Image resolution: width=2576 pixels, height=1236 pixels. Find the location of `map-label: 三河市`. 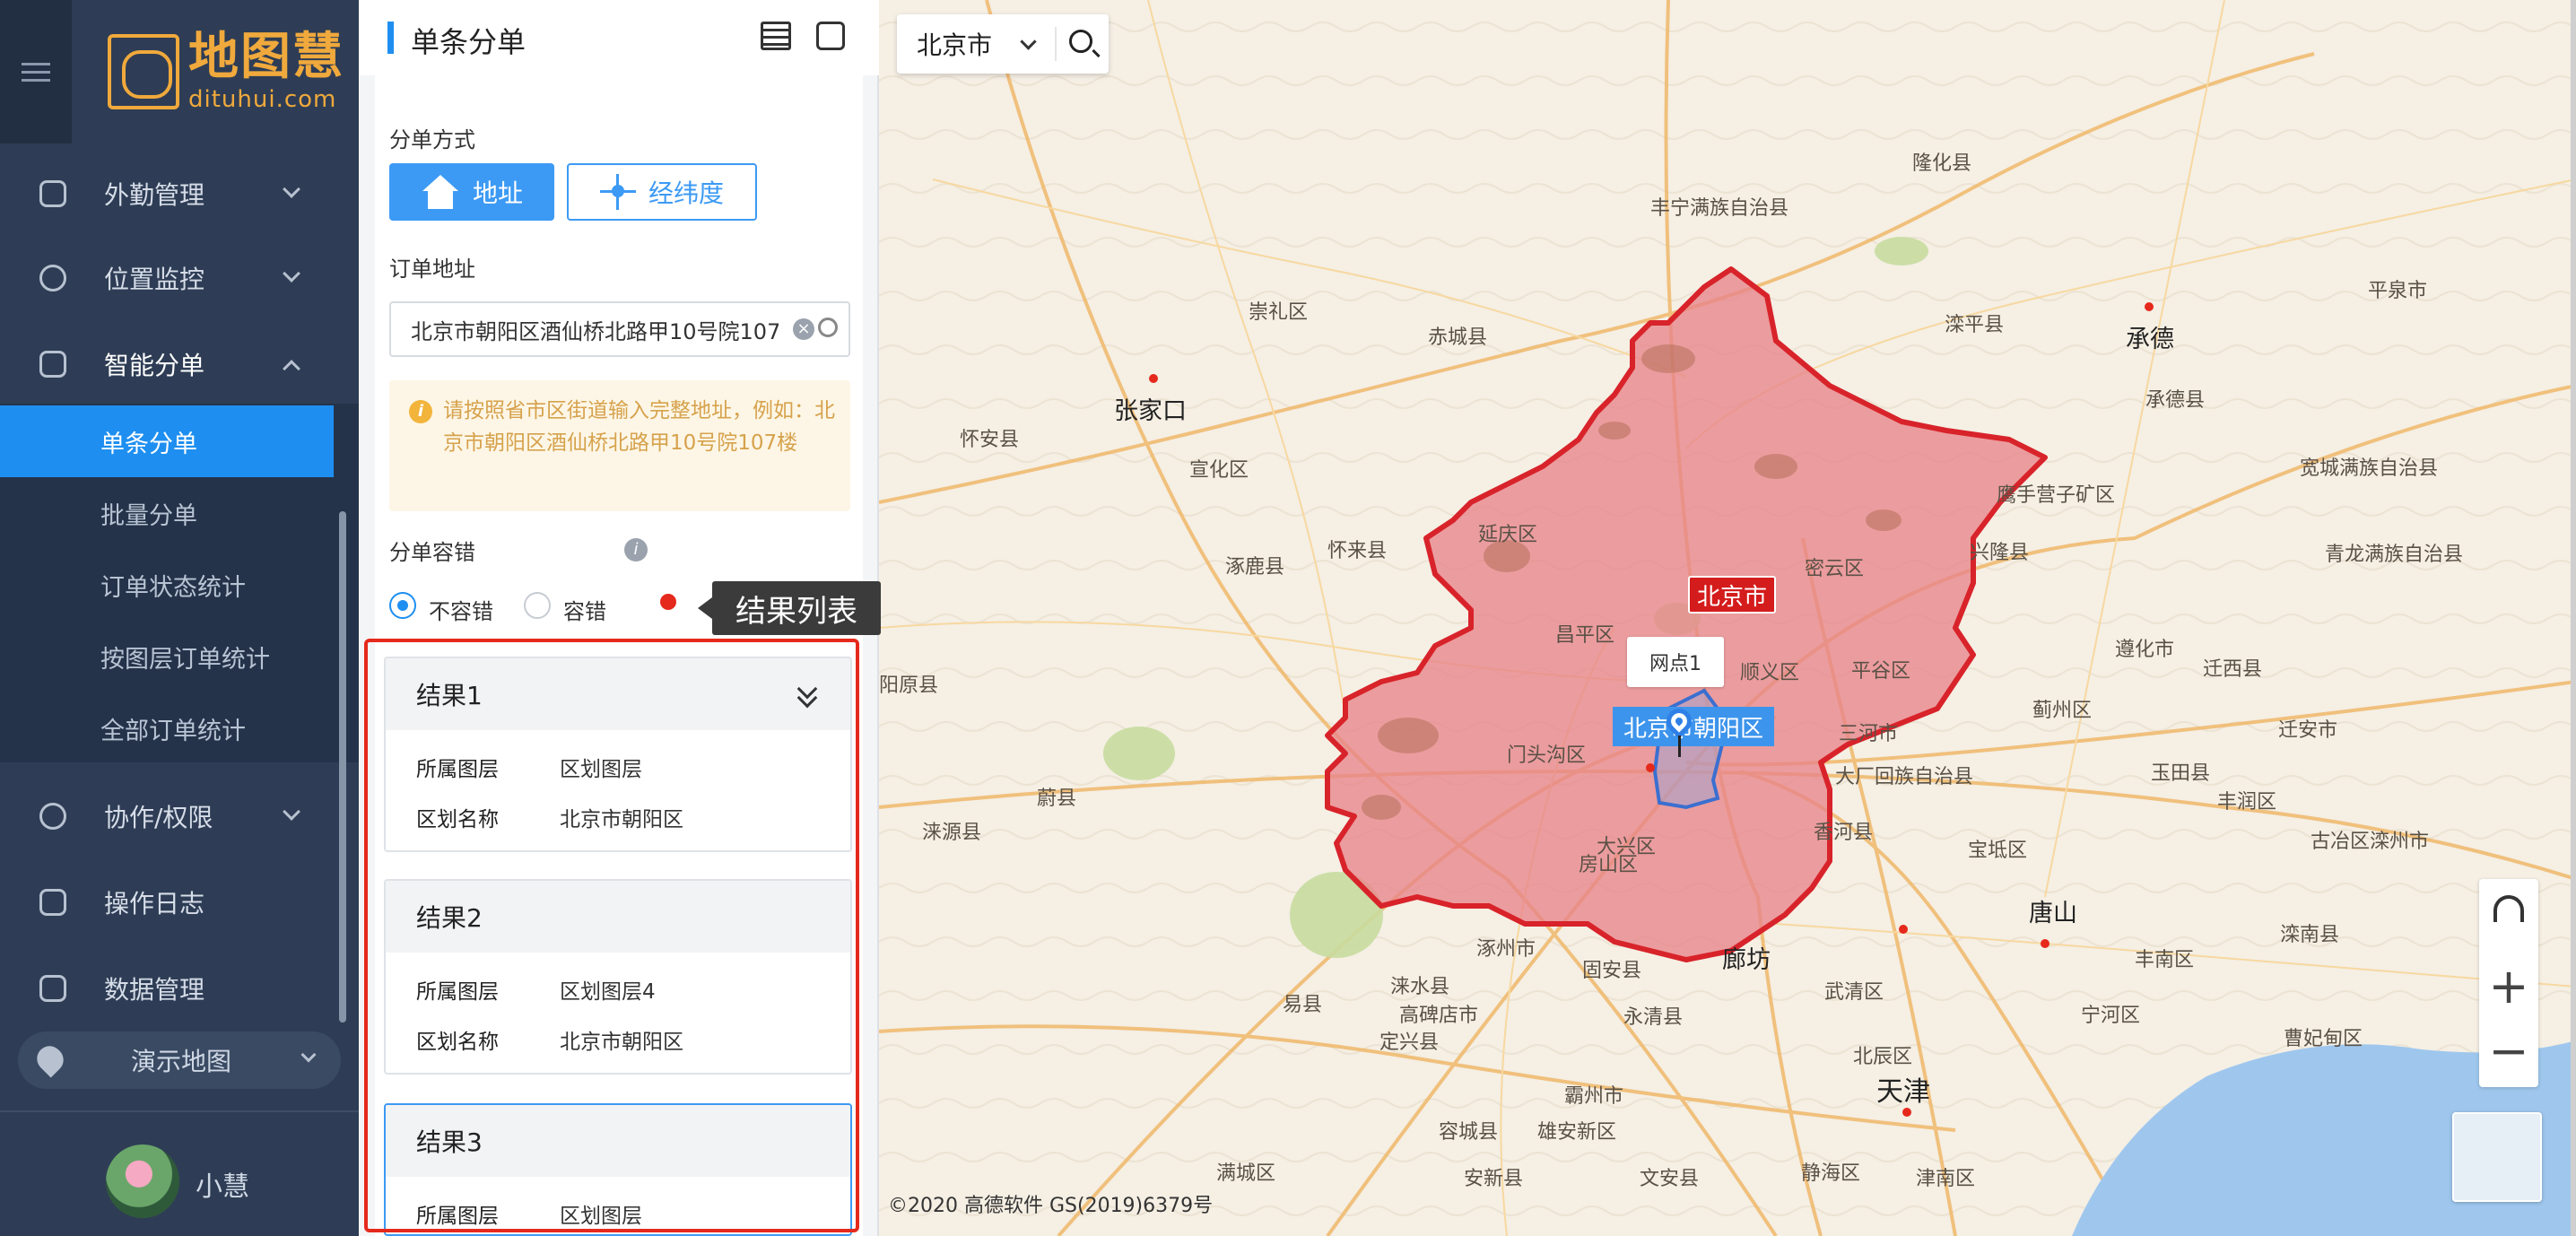

map-label: 三河市 is located at coordinates (1869, 734).